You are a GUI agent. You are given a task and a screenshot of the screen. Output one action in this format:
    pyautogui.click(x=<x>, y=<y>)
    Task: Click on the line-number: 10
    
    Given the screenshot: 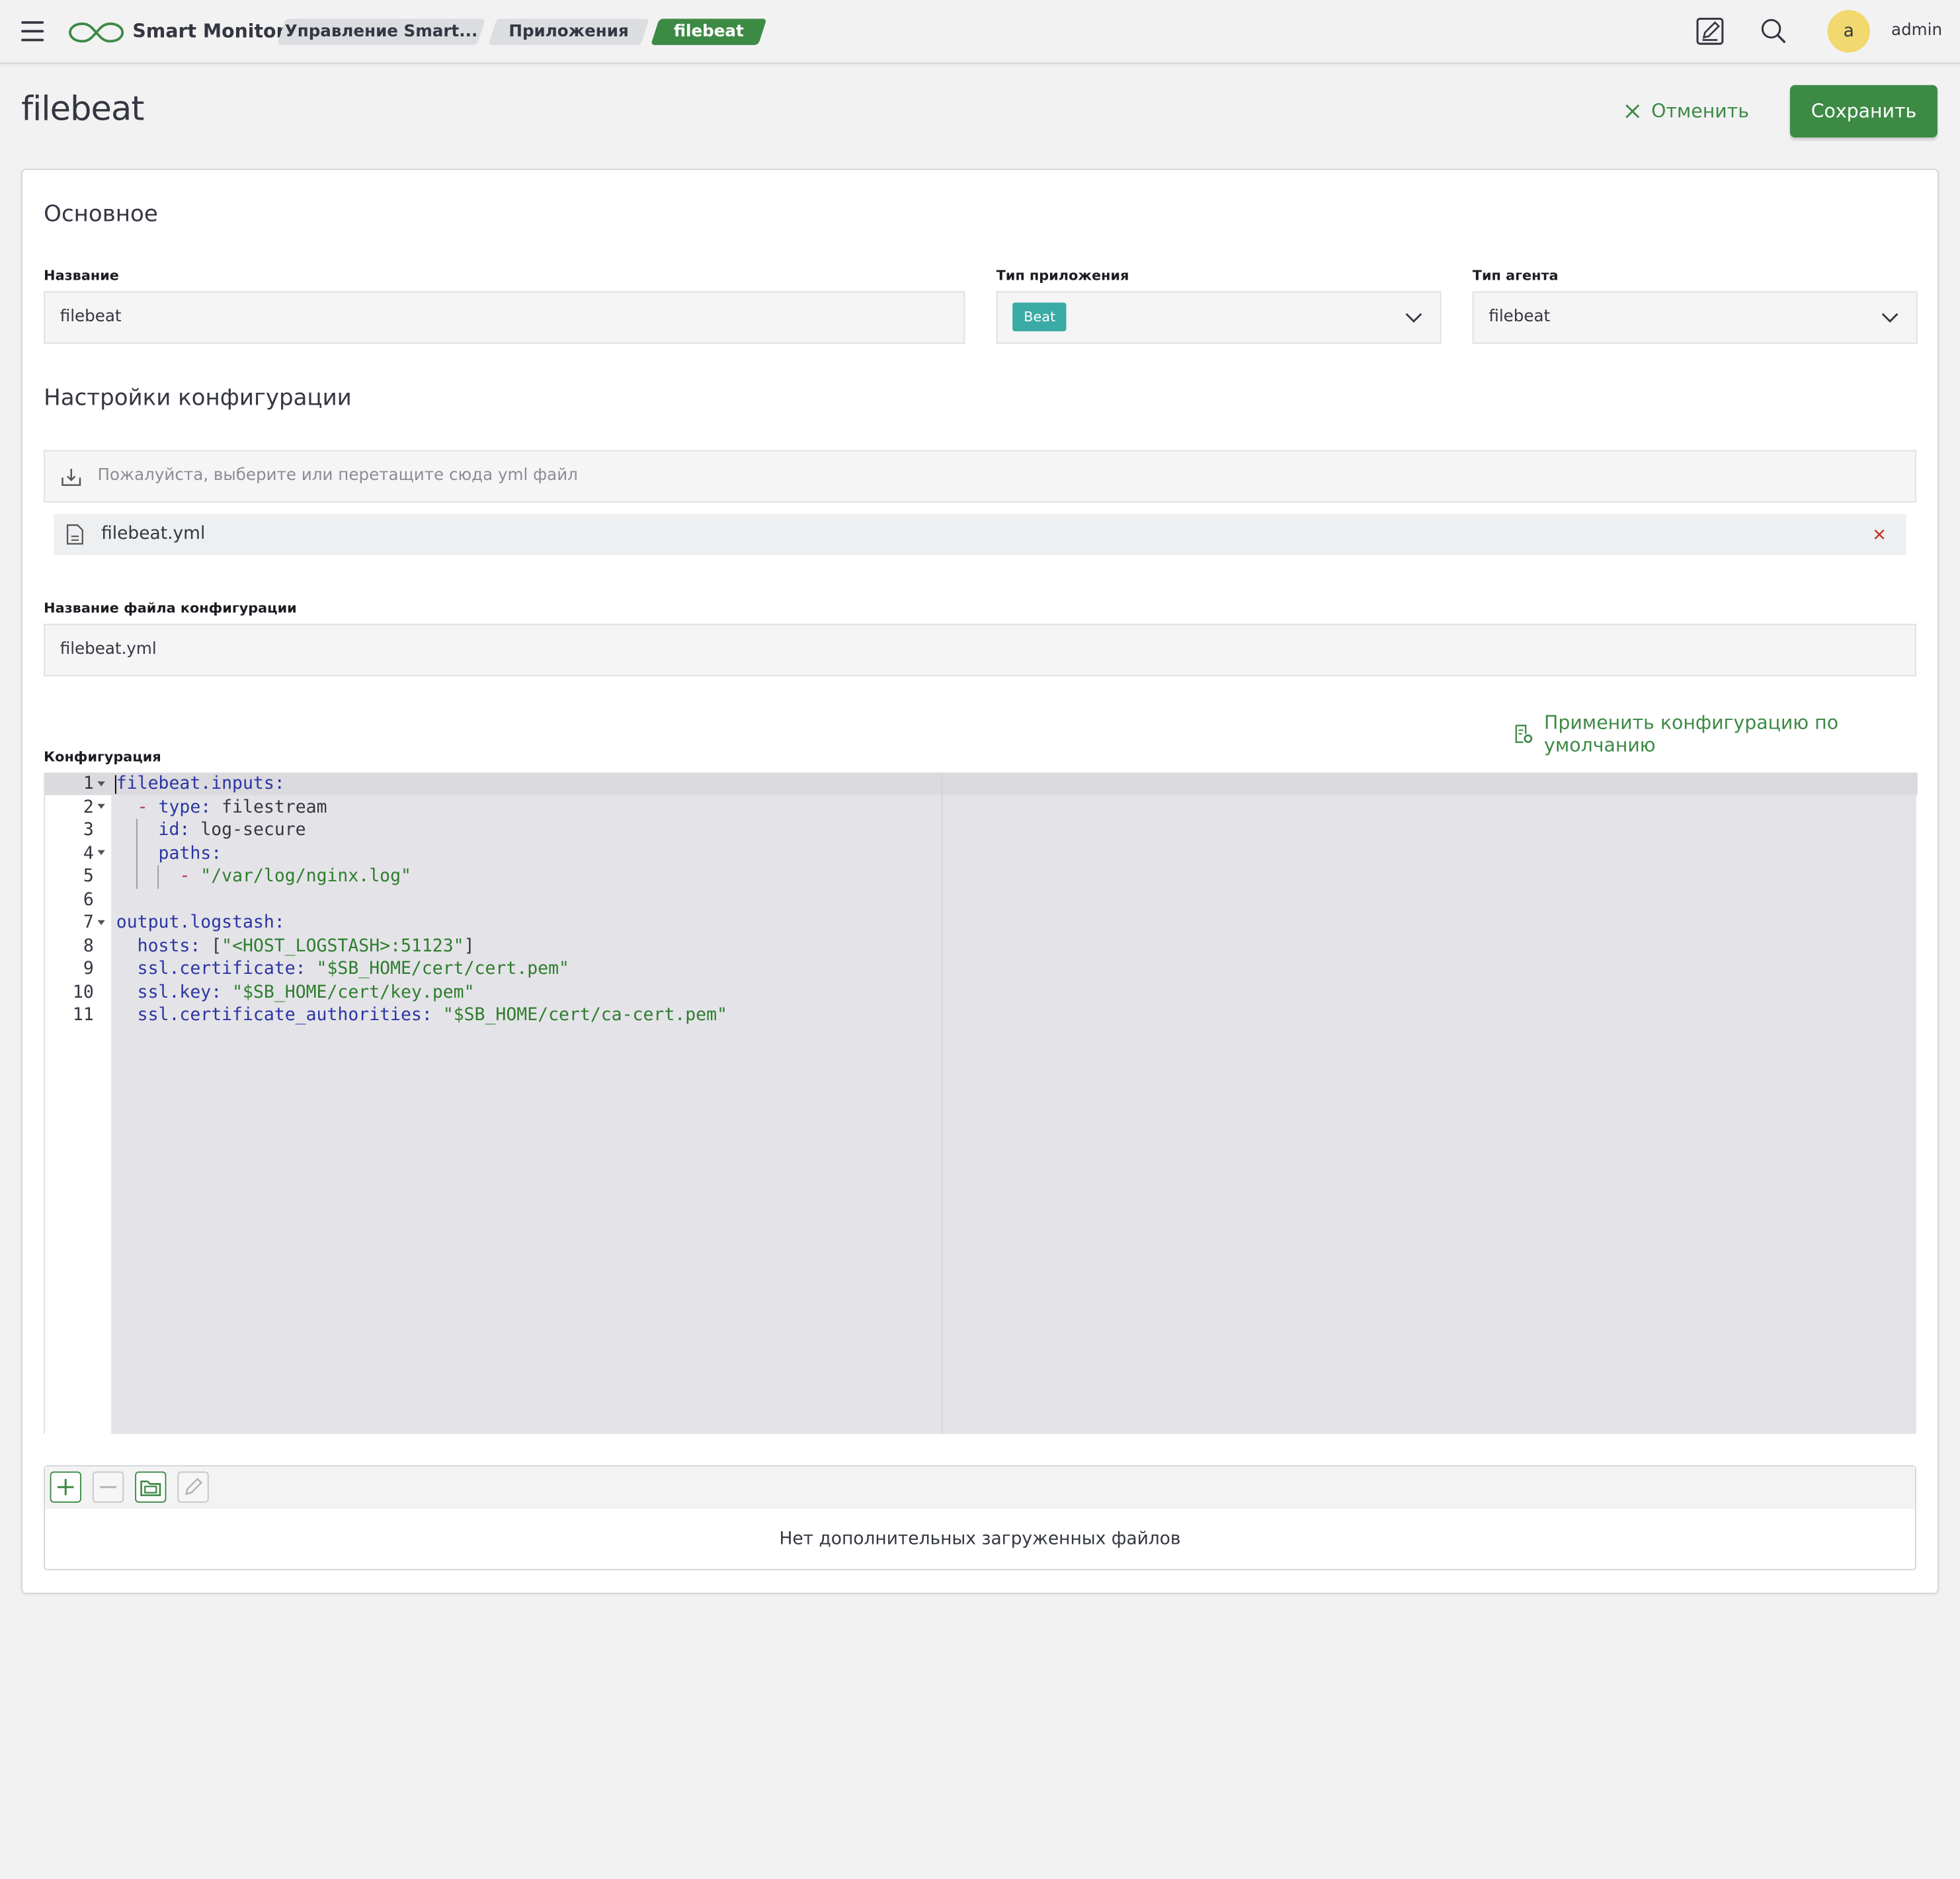 What is the action you would take?
    pyautogui.click(x=83, y=992)
    